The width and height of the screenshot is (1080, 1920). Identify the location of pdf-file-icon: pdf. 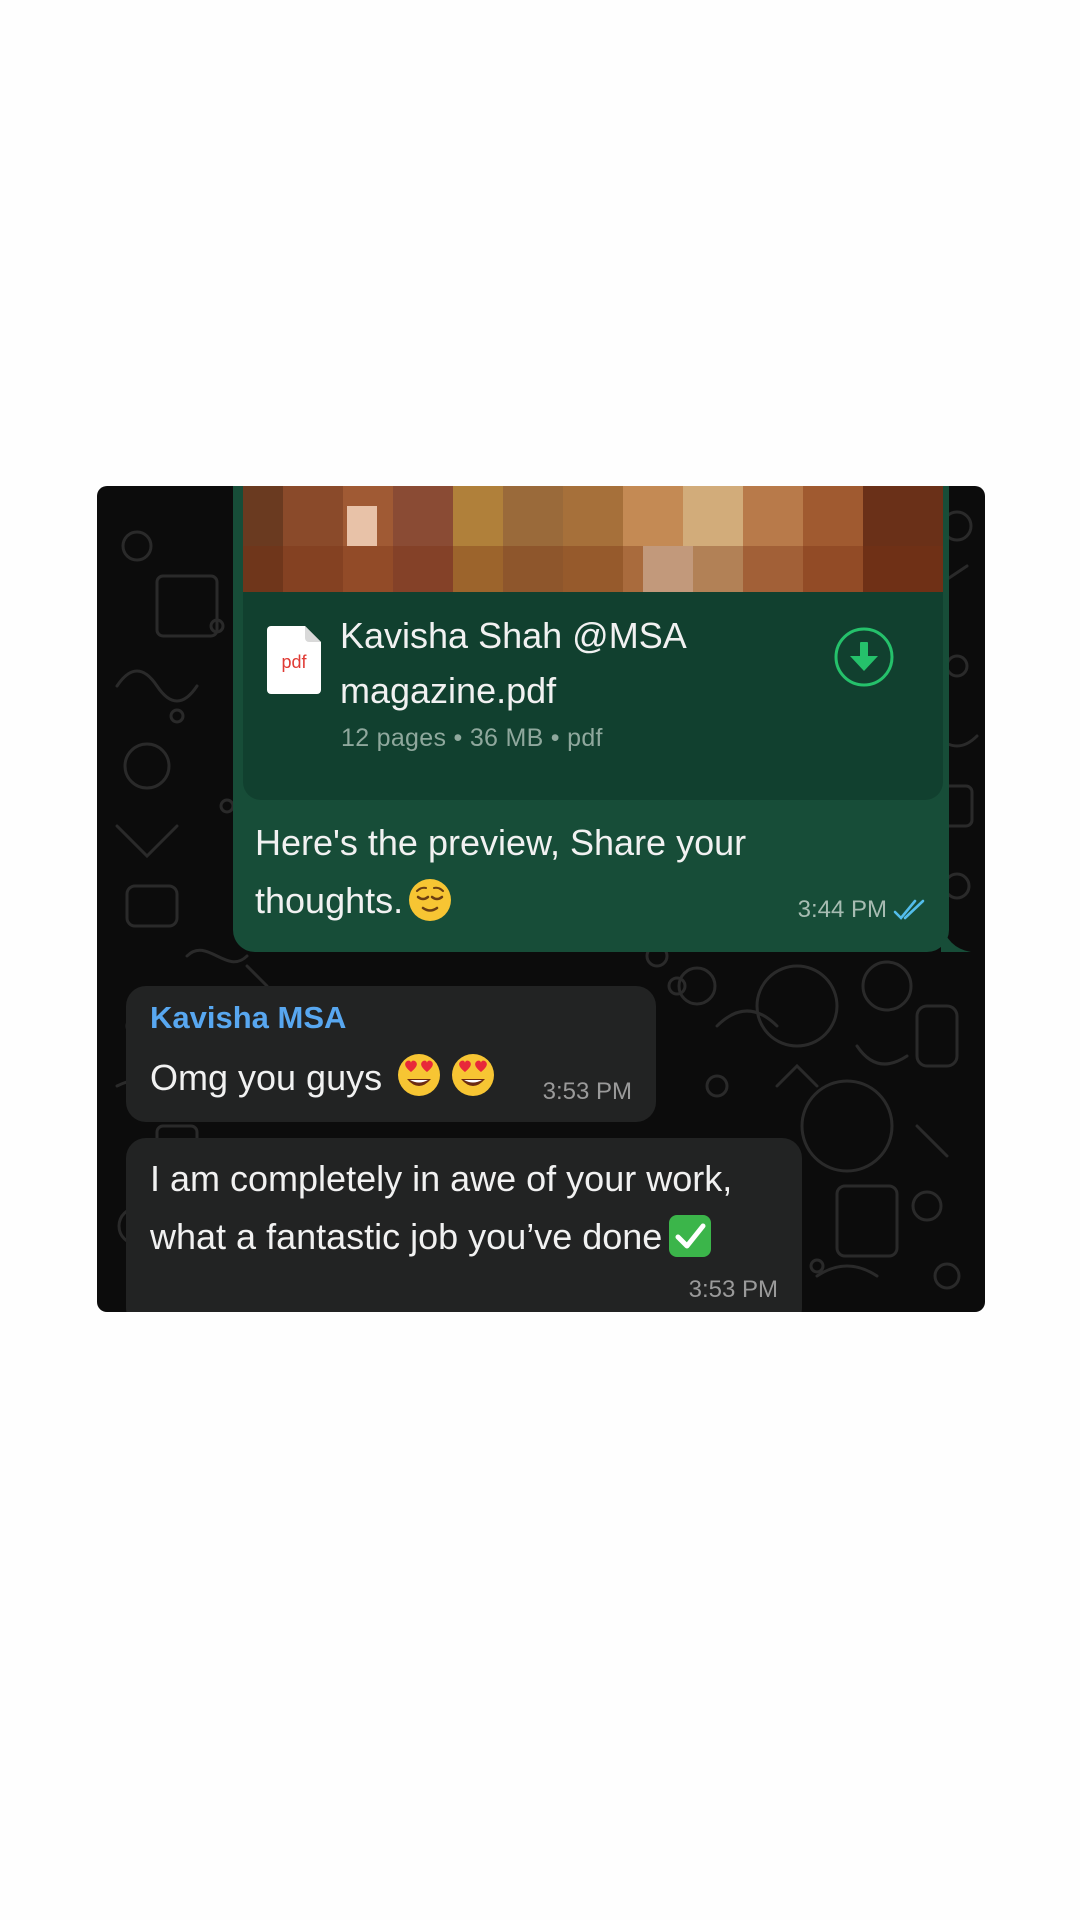
(294, 660).